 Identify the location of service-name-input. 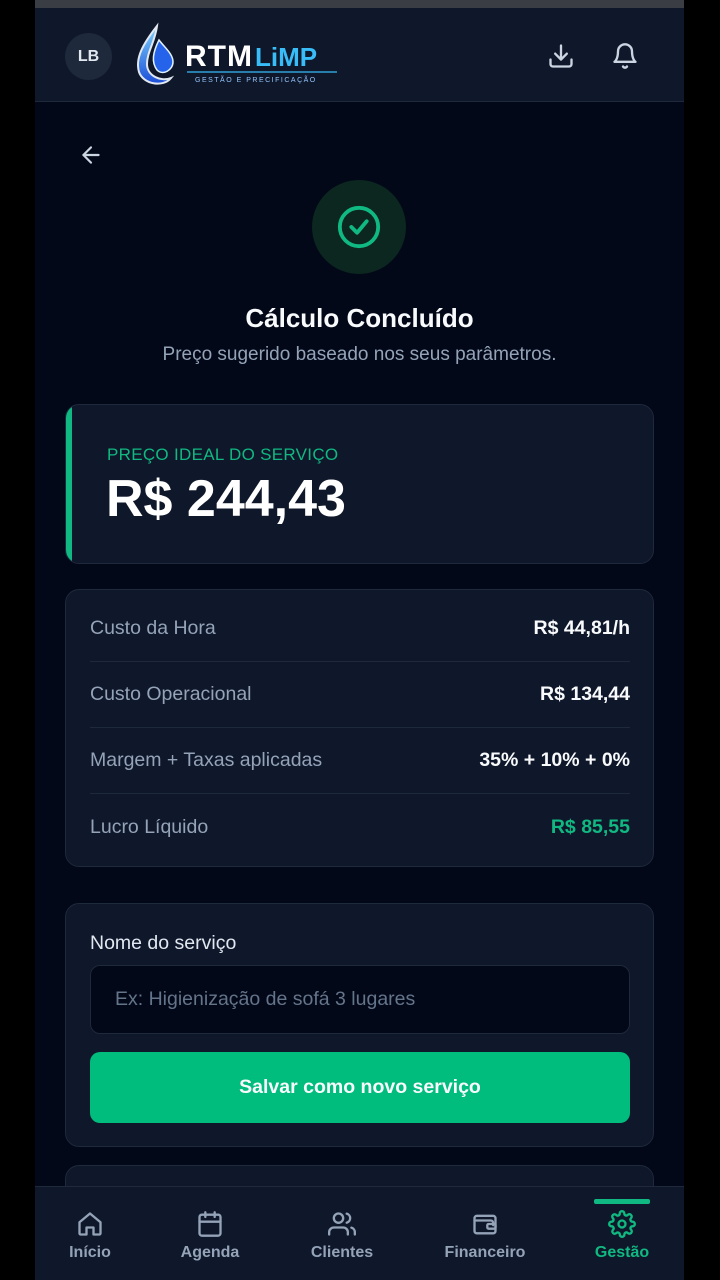
(360, 999).